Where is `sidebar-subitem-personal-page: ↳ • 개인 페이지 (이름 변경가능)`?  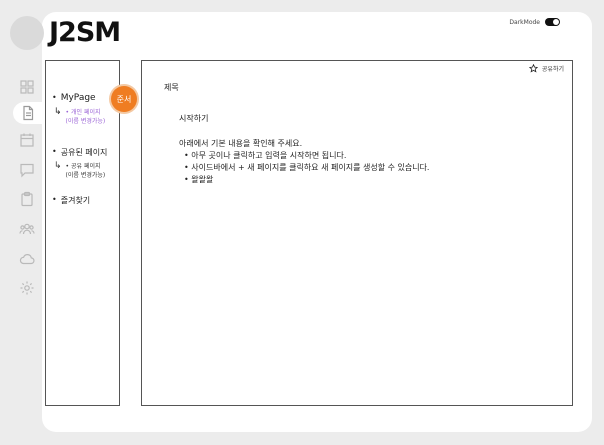
sidebar-subitem-personal-page: ↳ • 개인 페이지 (이름 변경가능) is located at coordinates (79, 117).